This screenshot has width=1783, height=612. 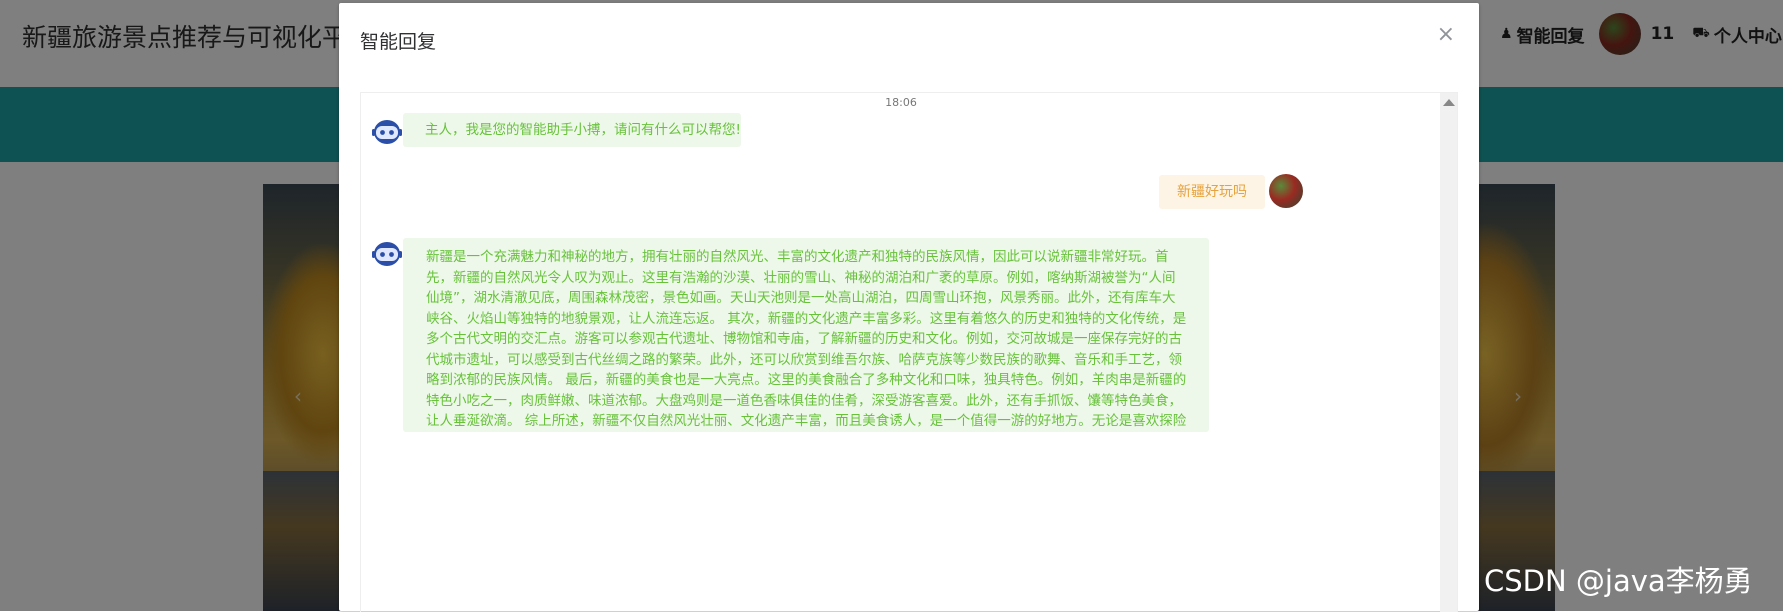 What do you see at coordinates (1449, 102) in the screenshot?
I see `scroll-up-icon` at bounding box center [1449, 102].